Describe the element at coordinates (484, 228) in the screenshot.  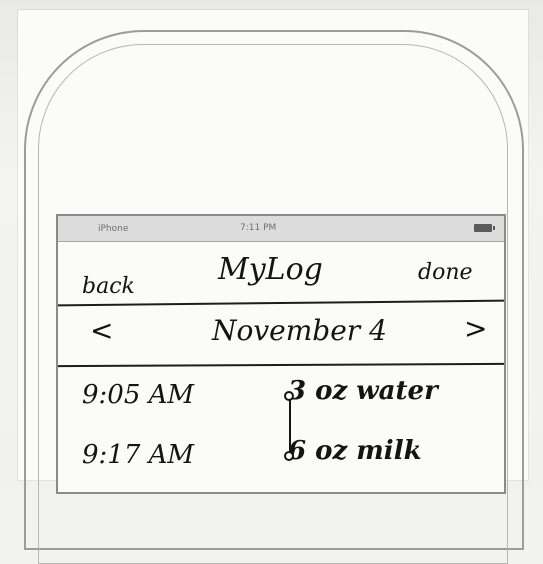
I see `battery-icon` at that location.